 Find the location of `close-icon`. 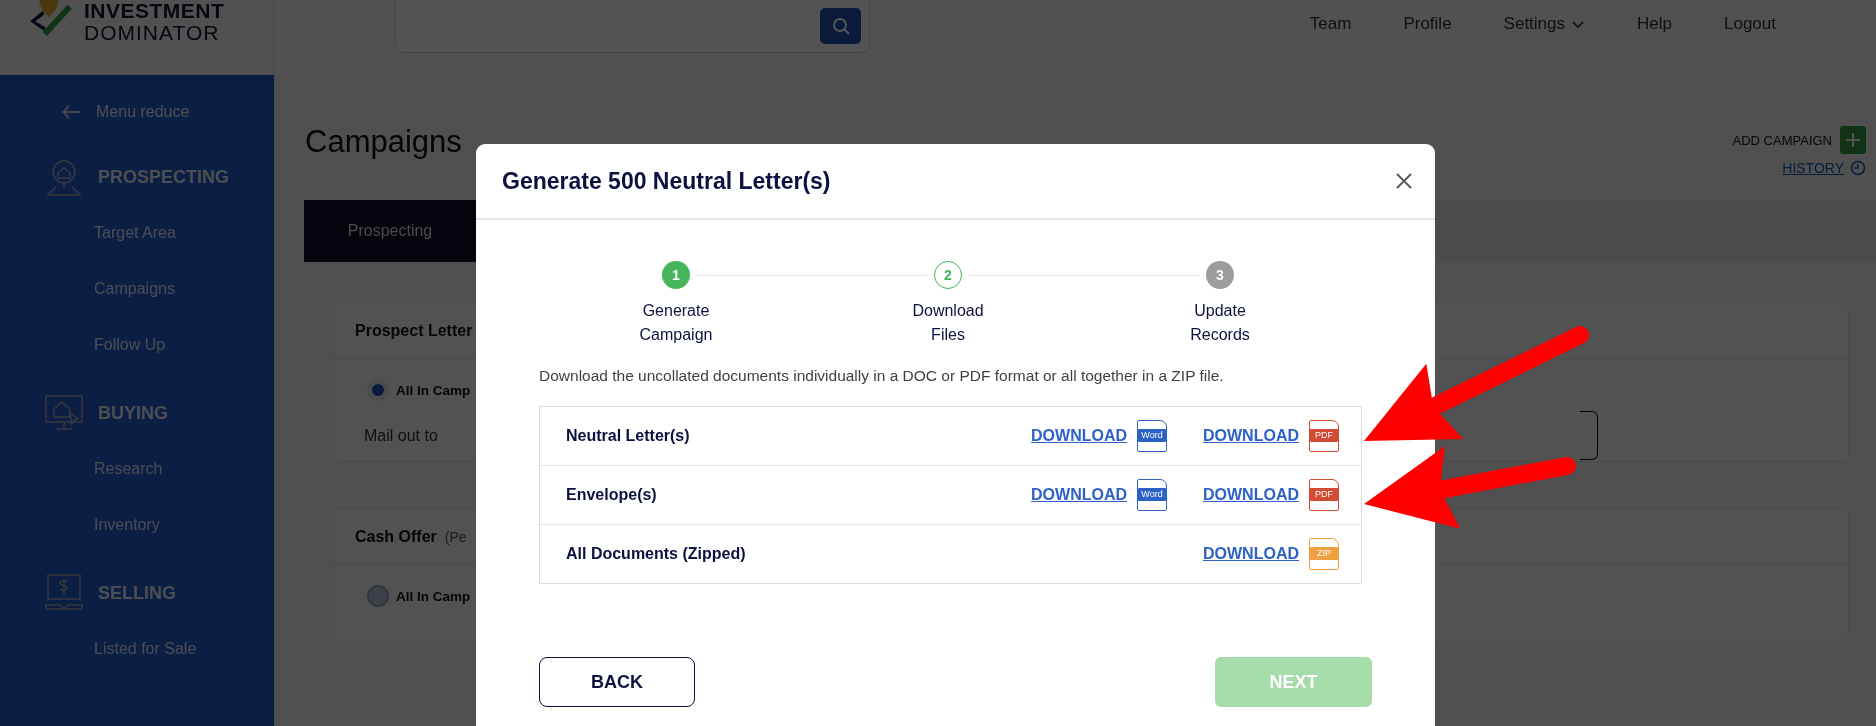

close-icon is located at coordinates (1404, 181).